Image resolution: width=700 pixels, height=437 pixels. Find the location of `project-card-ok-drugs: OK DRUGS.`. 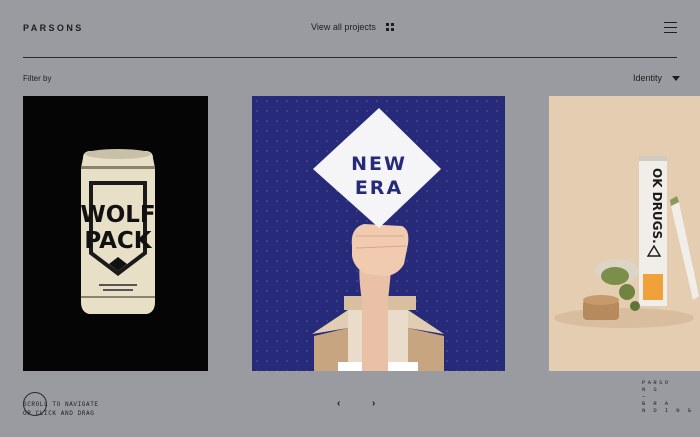

project-card-ok-drugs: OK DRUGS. is located at coordinates (624, 233).